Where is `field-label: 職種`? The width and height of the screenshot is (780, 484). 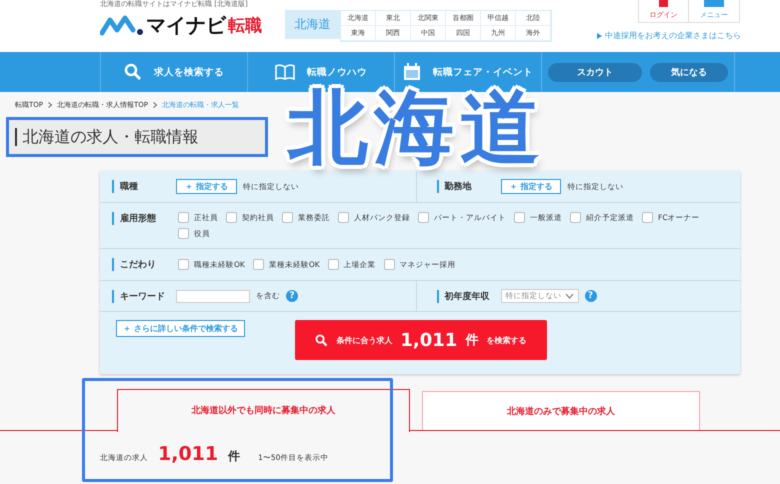 field-label: 職種 is located at coordinates (141, 186).